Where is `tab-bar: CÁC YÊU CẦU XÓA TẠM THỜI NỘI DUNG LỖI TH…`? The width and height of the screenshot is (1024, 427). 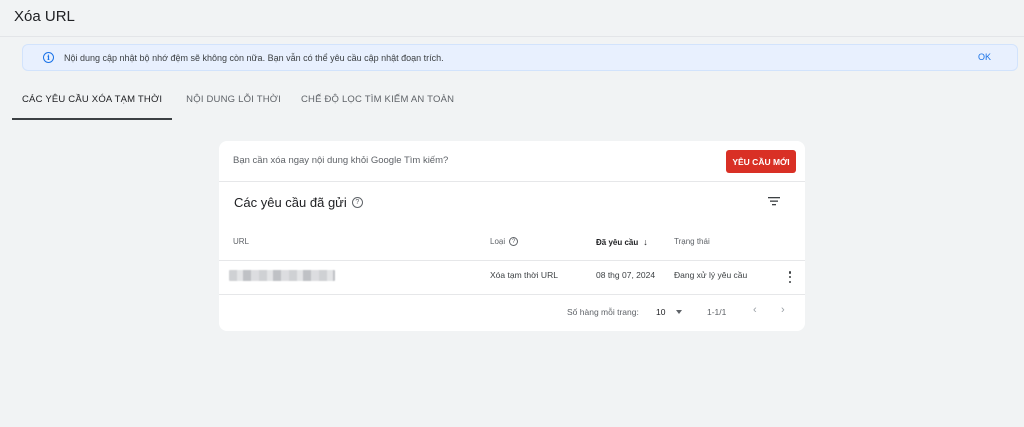 tab-bar: CÁC YÊU CẦU XÓA TẠM THỜI NỘI DUNG LỖI TH… is located at coordinates (238, 105).